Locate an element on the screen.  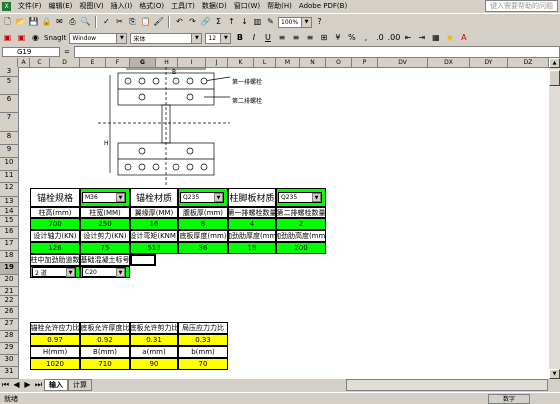
row-header: 30 is located at coordinates (9, 361).